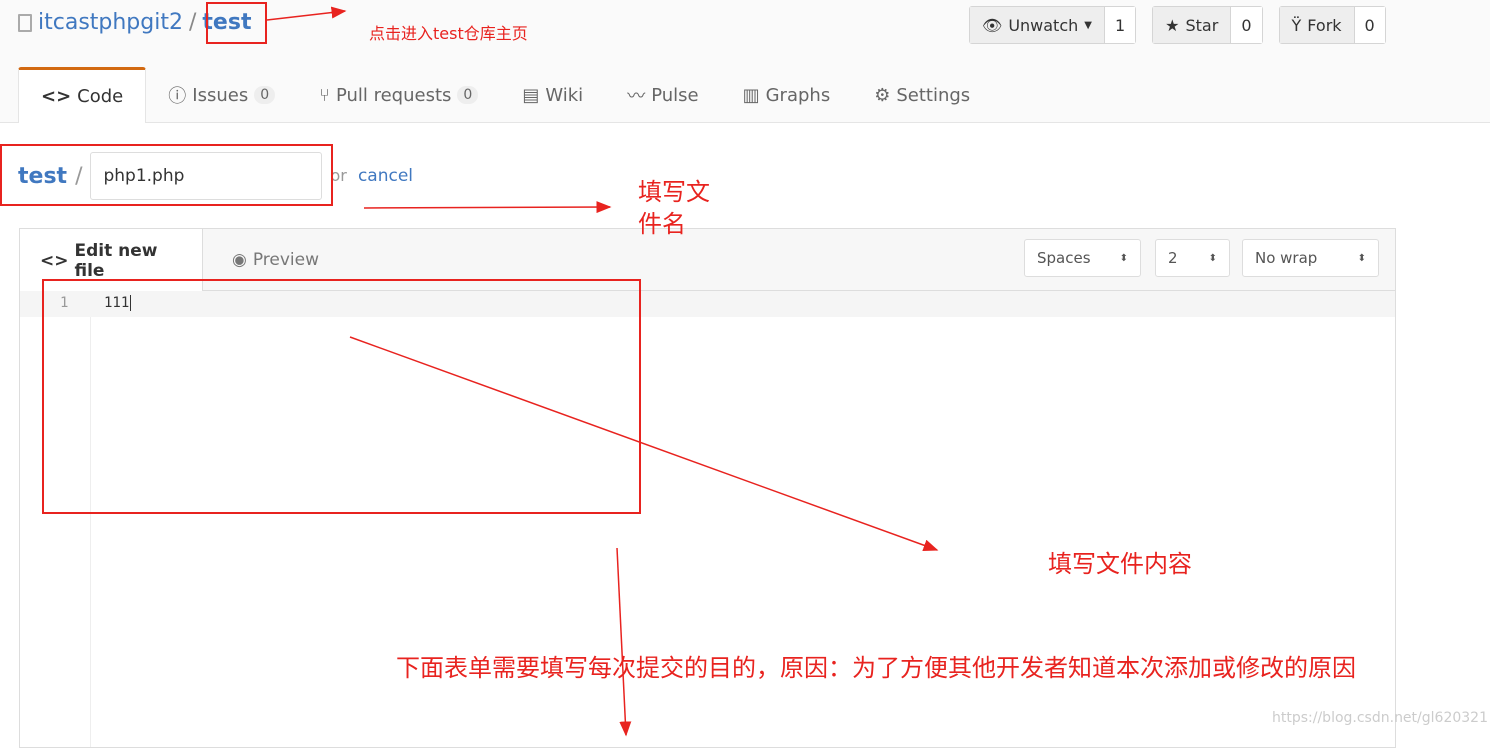  Describe the element at coordinates (1296, 25) in the screenshot. I see `fork-icon: Ÿ` at that location.